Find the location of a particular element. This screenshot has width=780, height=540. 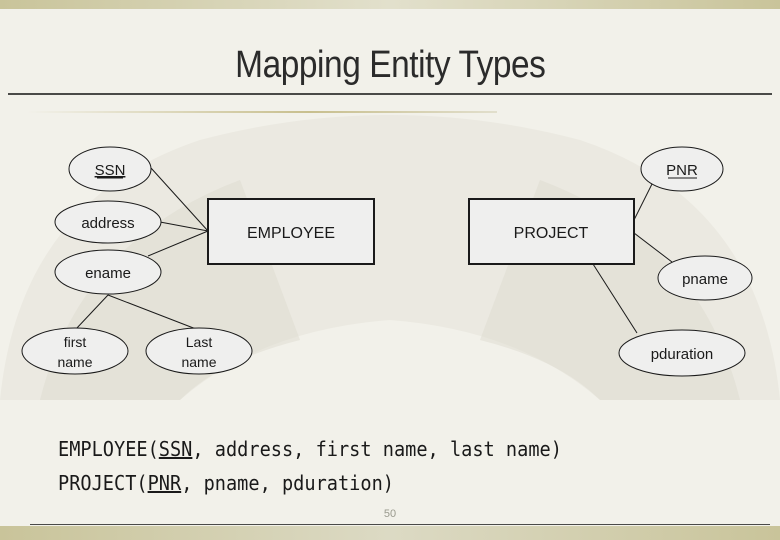

entity-employee: EMPLOYEE is located at coordinates (291, 231).